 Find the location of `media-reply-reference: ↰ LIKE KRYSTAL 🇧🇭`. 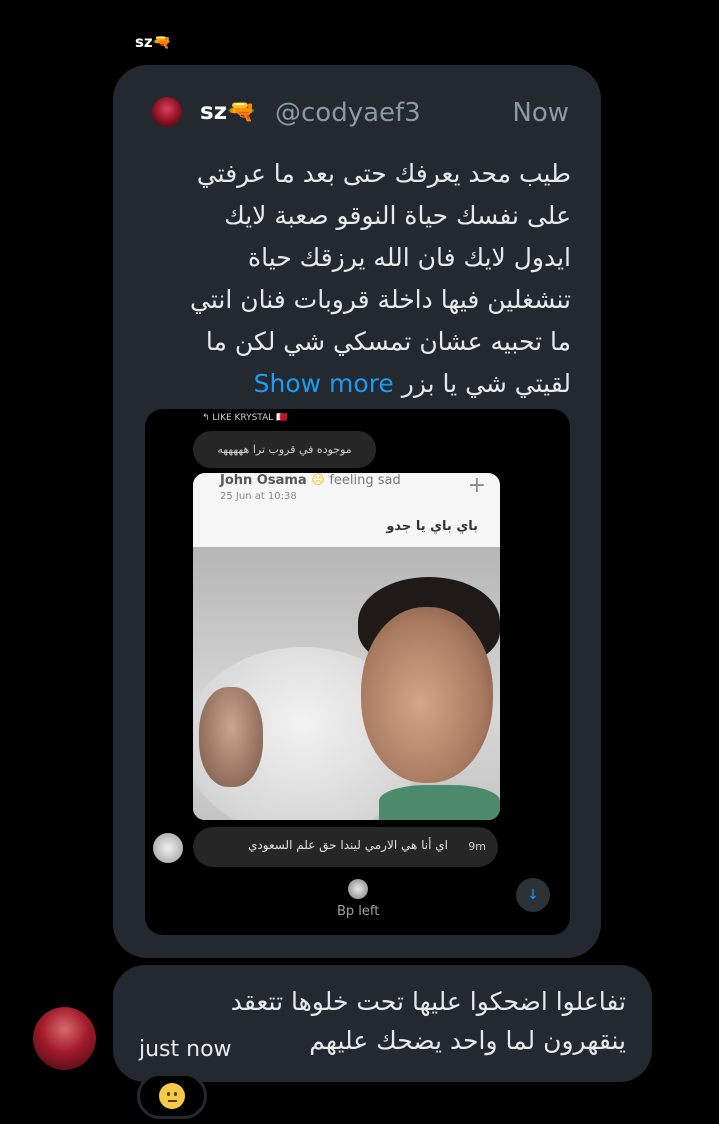

media-reply-reference: ↰ LIKE KRYSTAL 🇧🇭 is located at coordinates (245, 418).